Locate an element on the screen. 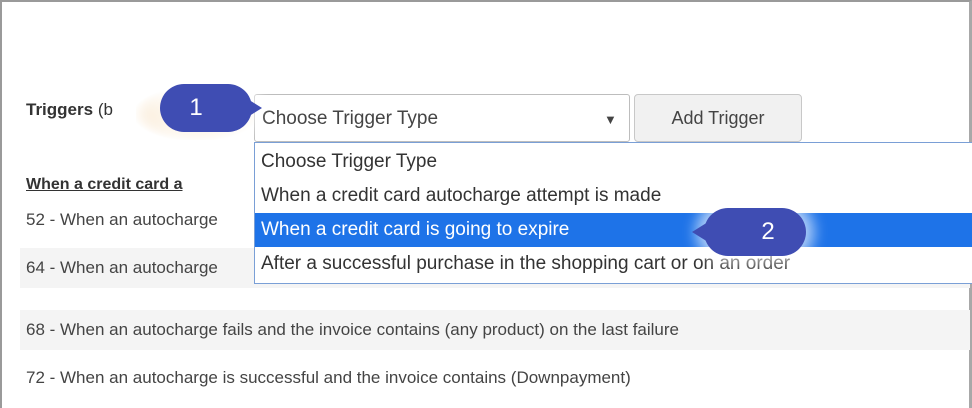 The width and height of the screenshot is (972, 408). section-heading: When a credit card a is located at coordinates (104, 184).